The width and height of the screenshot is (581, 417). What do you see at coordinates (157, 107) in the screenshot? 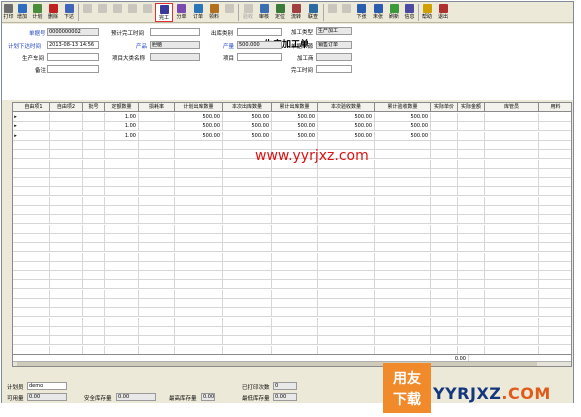
I see `column-header: 损耗率` at bounding box center [157, 107].